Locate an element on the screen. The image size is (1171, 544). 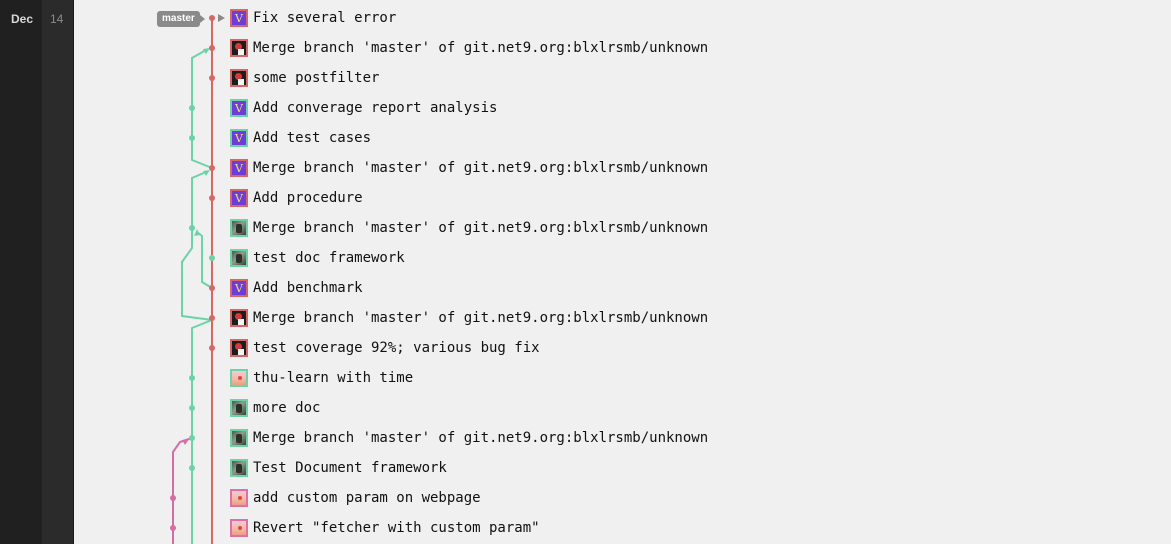
commit-message: Fix several error is located at coordinates (325, 18).